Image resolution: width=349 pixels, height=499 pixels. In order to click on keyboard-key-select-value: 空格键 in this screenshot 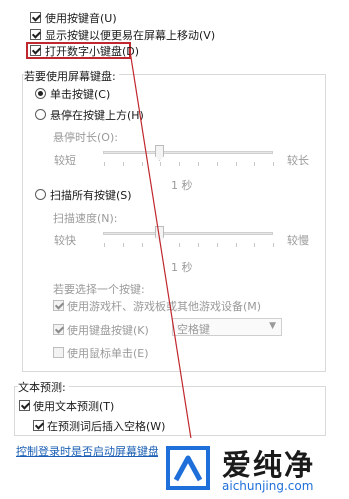, I will do `click(193, 329)`.